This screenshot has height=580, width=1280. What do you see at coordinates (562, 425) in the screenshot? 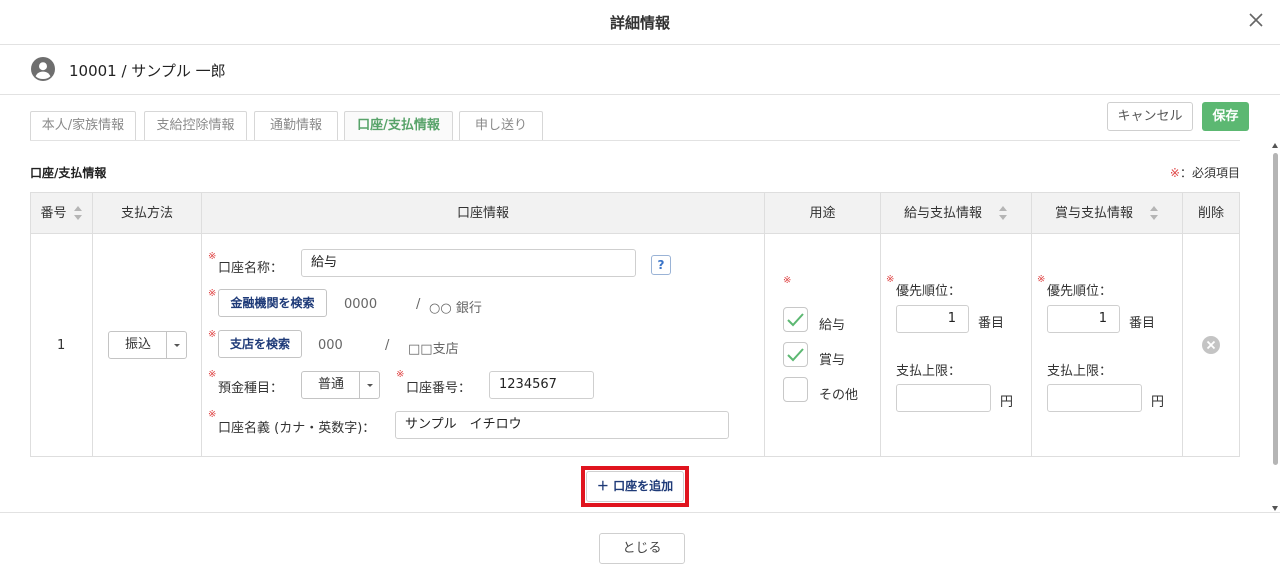
I see `account-holder-input: サンプル イチロウ` at bounding box center [562, 425].